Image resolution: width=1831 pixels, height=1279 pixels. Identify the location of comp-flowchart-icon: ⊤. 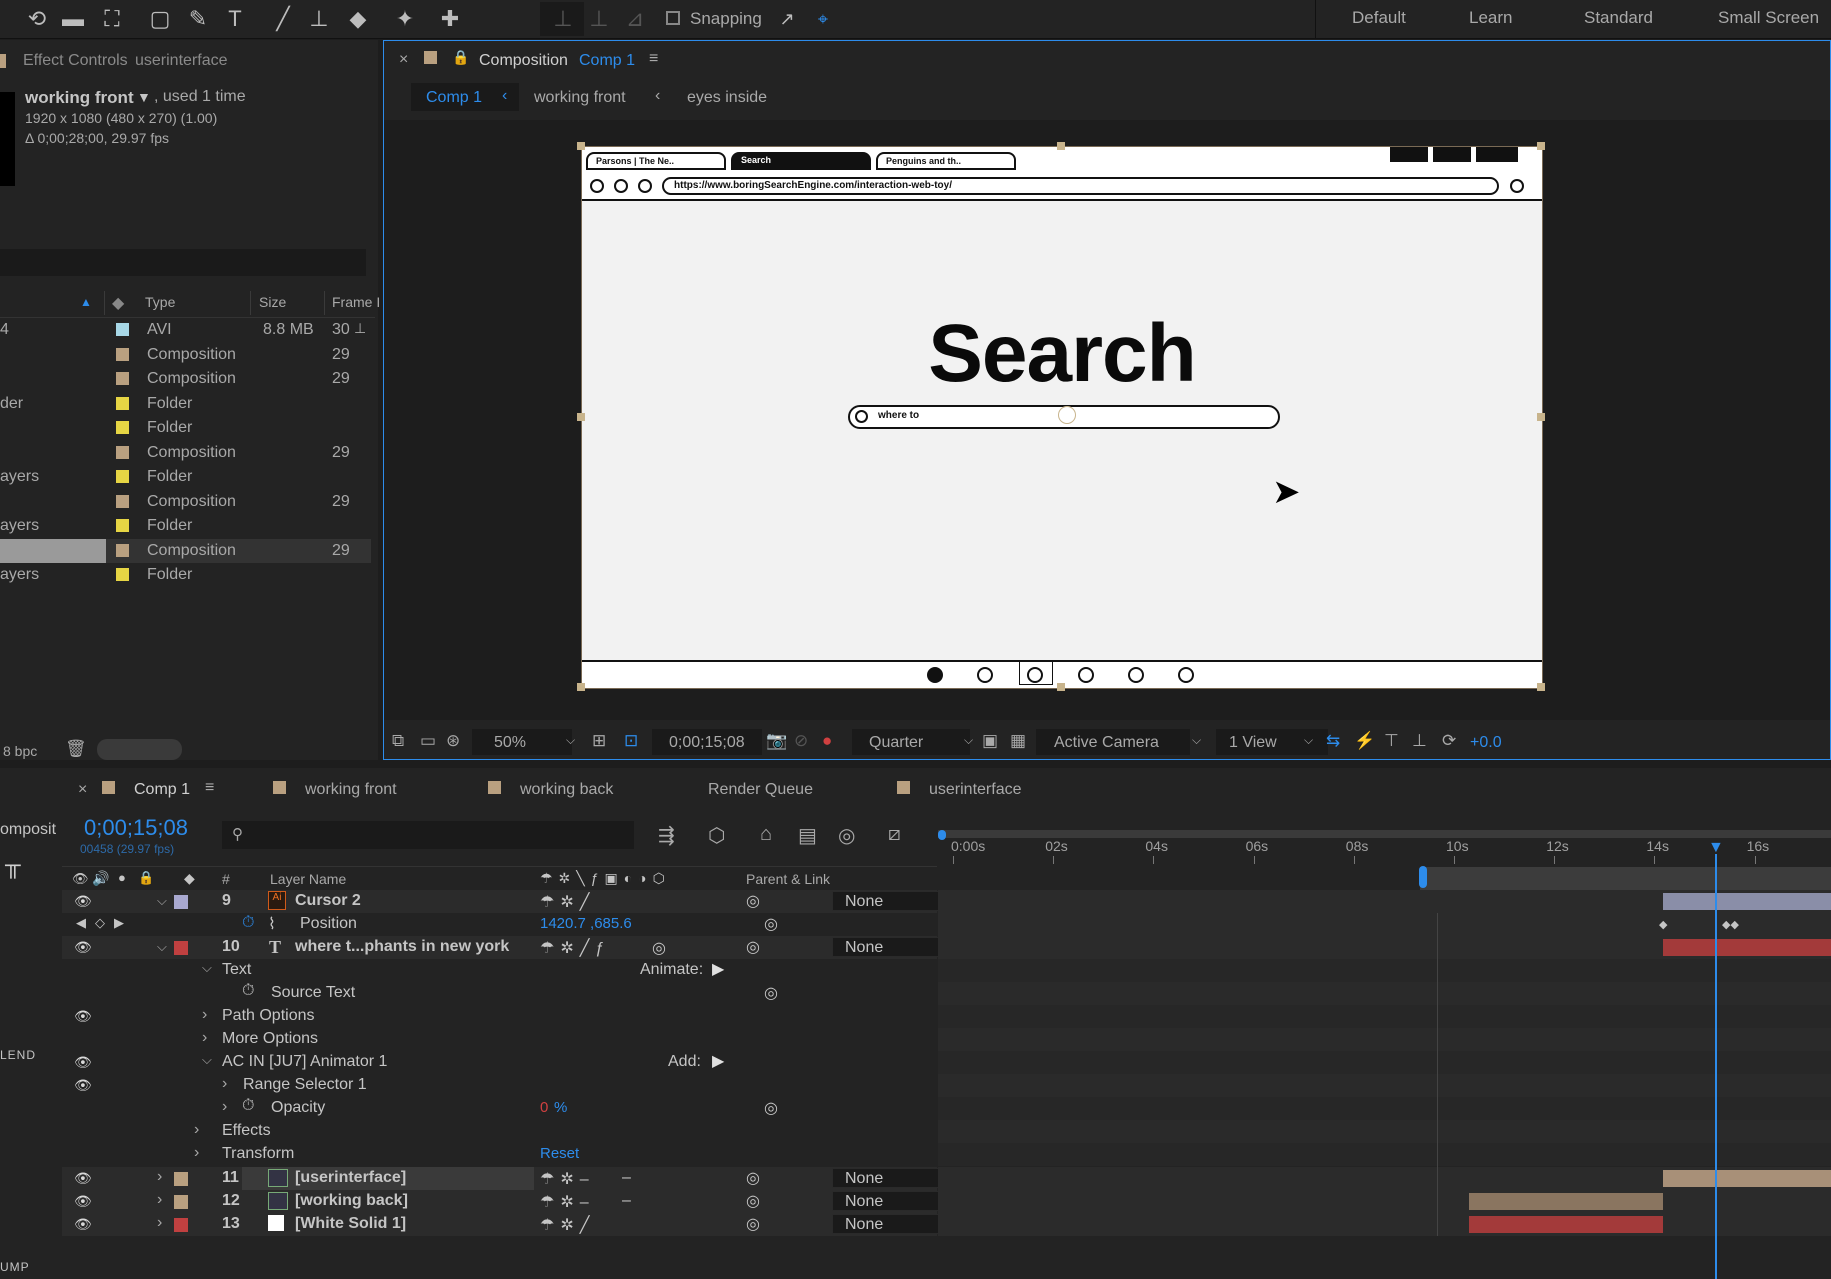
(1391, 741).